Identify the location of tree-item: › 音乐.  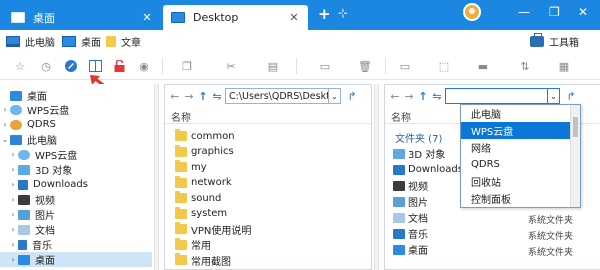
(76, 244).